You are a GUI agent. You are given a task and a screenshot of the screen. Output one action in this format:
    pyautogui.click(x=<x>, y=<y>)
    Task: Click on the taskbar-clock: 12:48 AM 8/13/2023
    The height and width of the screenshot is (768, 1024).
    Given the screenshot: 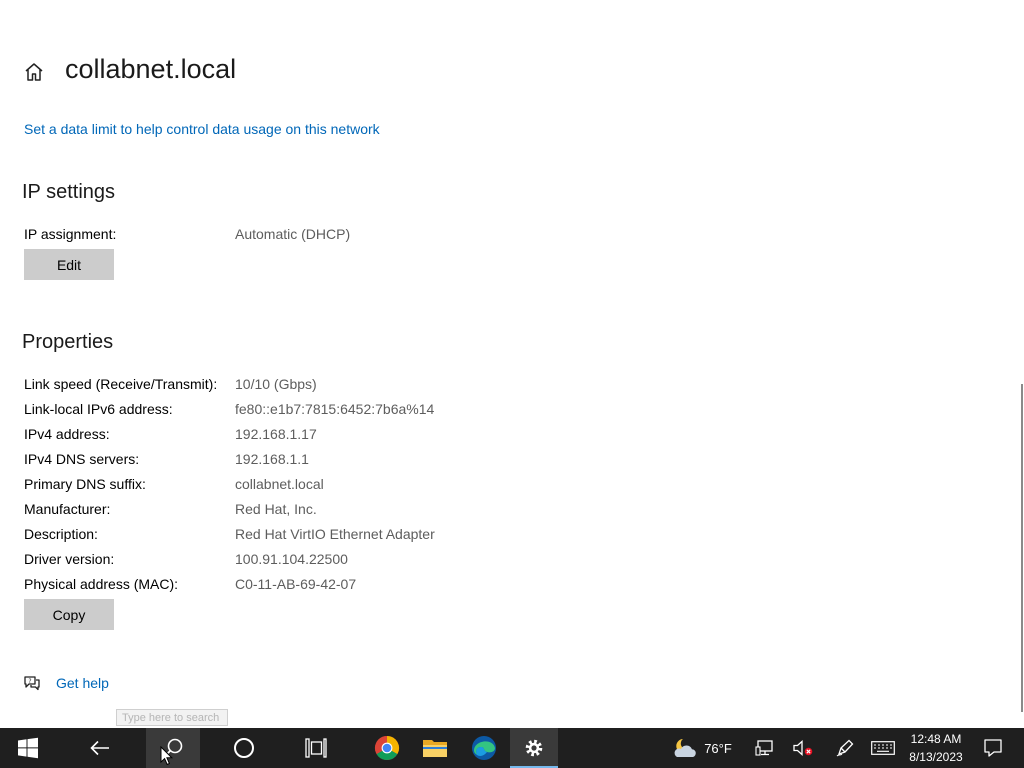 What is the action you would take?
    pyautogui.click(x=936, y=748)
    